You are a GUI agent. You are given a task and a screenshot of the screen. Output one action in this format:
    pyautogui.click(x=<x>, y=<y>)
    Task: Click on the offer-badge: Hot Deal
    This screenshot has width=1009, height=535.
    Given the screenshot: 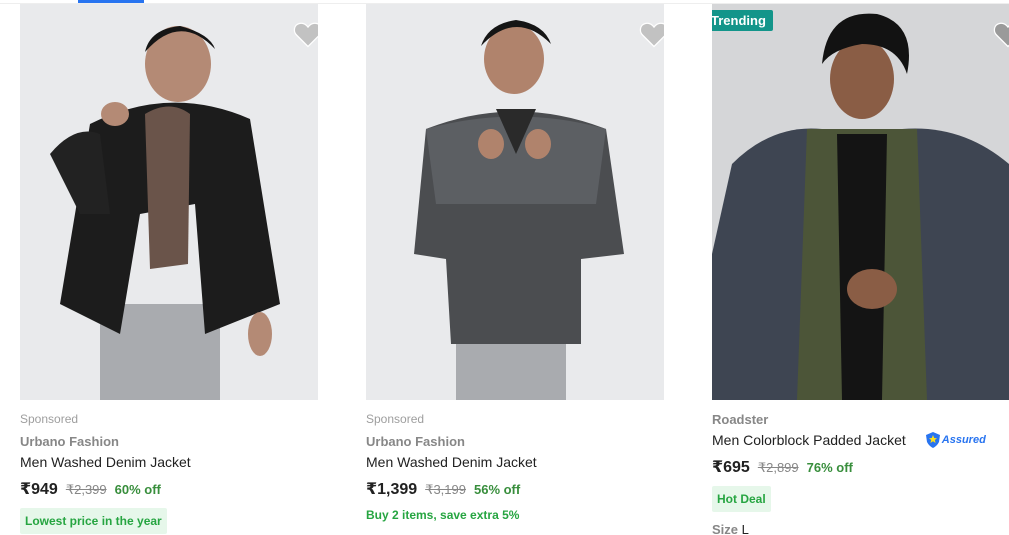 What is the action you would take?
    pyautogui.click(x=741, y=499)
    